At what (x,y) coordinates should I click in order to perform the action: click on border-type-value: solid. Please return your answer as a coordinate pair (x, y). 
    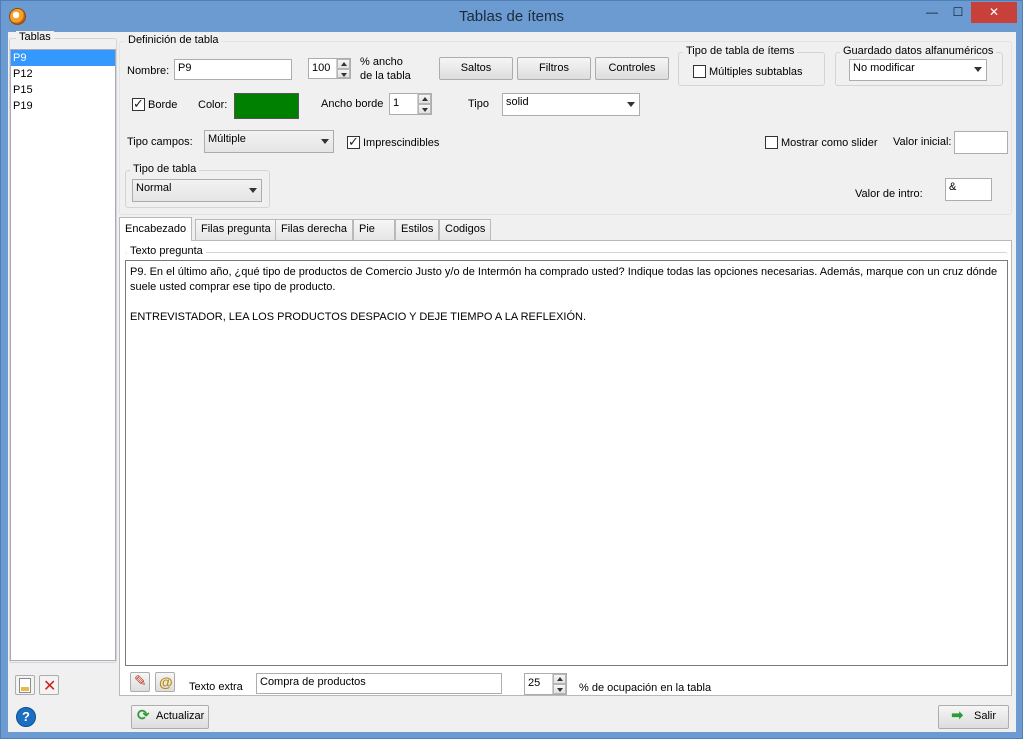
    Looking at the image, I should click on (517, 102).